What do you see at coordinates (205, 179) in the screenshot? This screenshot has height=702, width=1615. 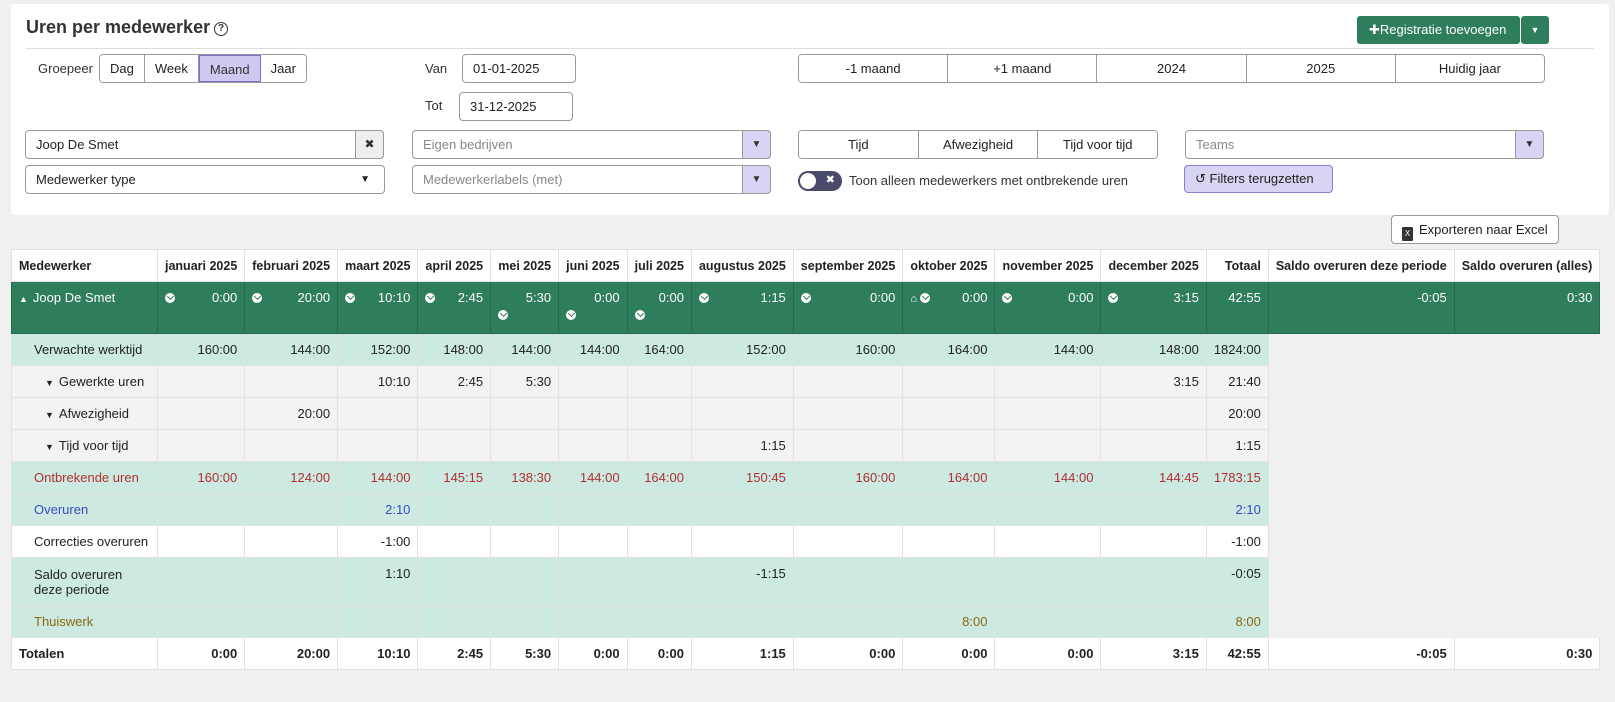 I see `employee-type-select: Medewerker type ▼` at bounding box center [205, 179].